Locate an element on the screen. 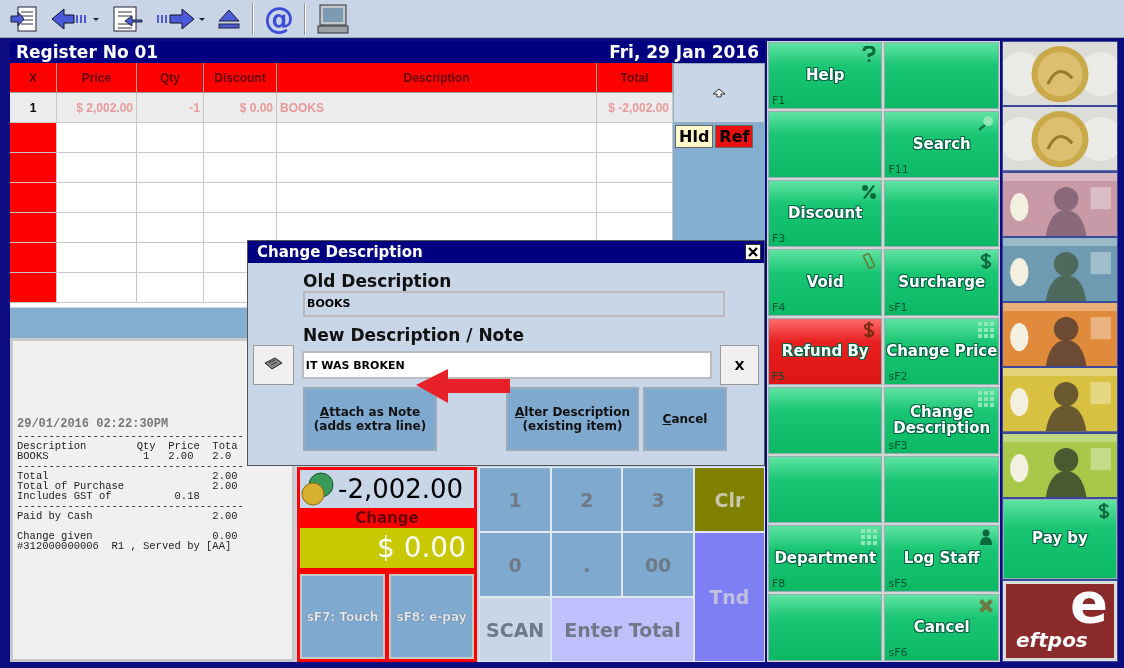 Image resolution: width=1124 pixels, height=668 pixels. receipt-line: Change given 0.00 is located at coordinates (127, 536).